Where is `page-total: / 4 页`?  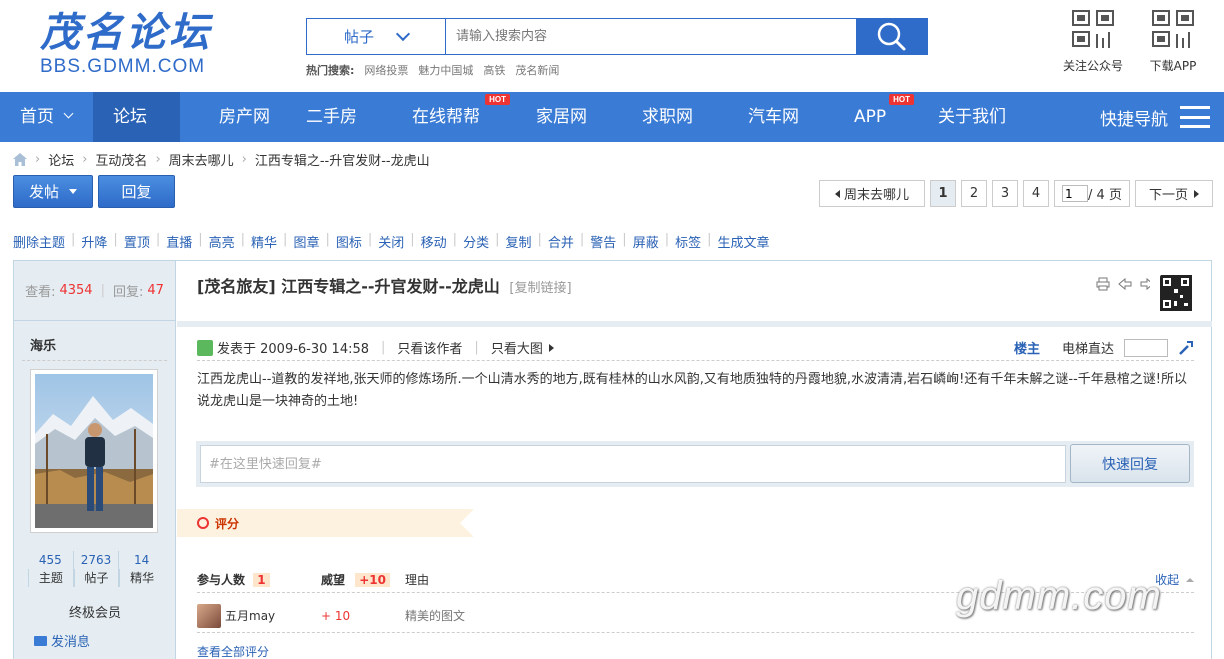
page-total: / 4 页 is located at coordinates (1105, 195).